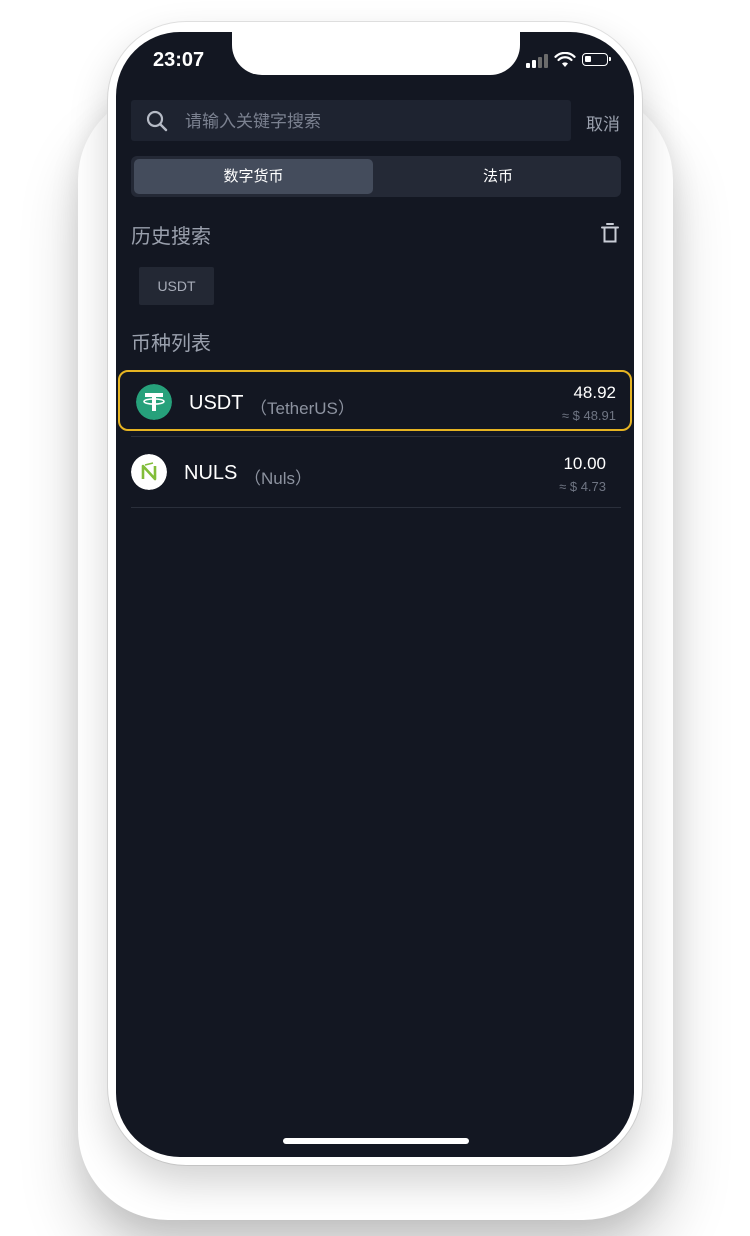  What do you see at coordinates (538, 60) in the screenshot?
I see `cellular-signal-icon` at bounding box center [538, 60].